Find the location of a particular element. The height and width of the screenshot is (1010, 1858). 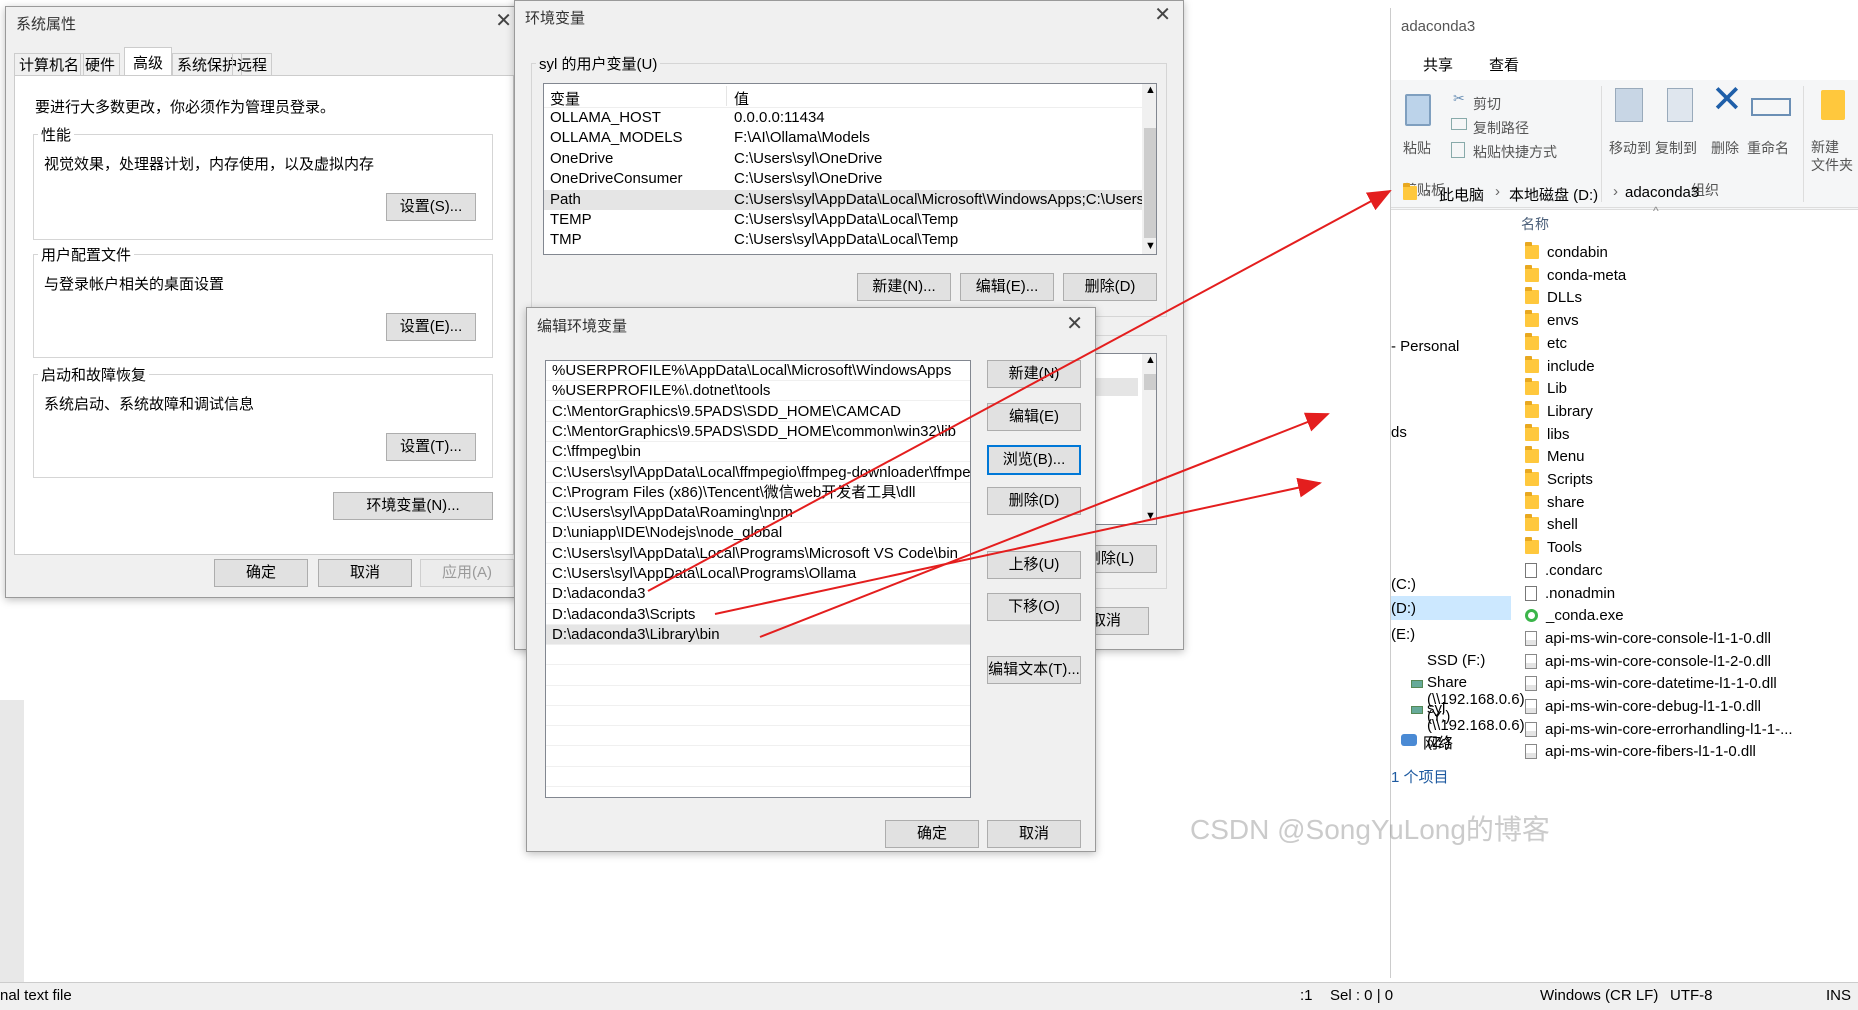

watermark: CSDN @SongYuLong的博客 is located at coordinates (1370, 829).